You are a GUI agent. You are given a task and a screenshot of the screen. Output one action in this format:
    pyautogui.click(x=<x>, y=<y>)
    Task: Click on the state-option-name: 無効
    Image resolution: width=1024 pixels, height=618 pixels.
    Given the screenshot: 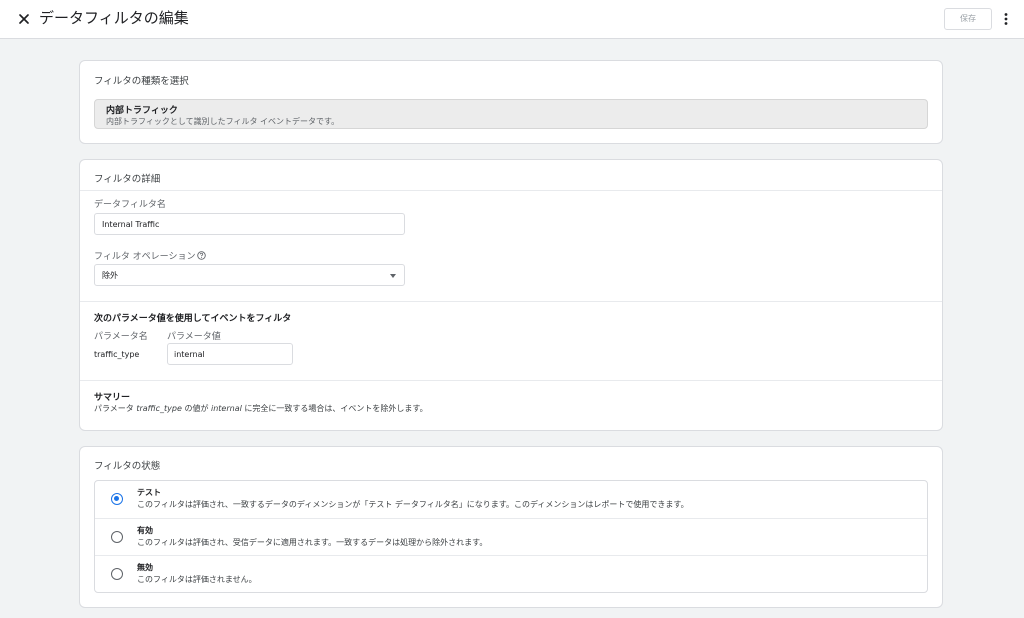 What is the action you would take?
    pyautogui.click(x=145, y=567)
    